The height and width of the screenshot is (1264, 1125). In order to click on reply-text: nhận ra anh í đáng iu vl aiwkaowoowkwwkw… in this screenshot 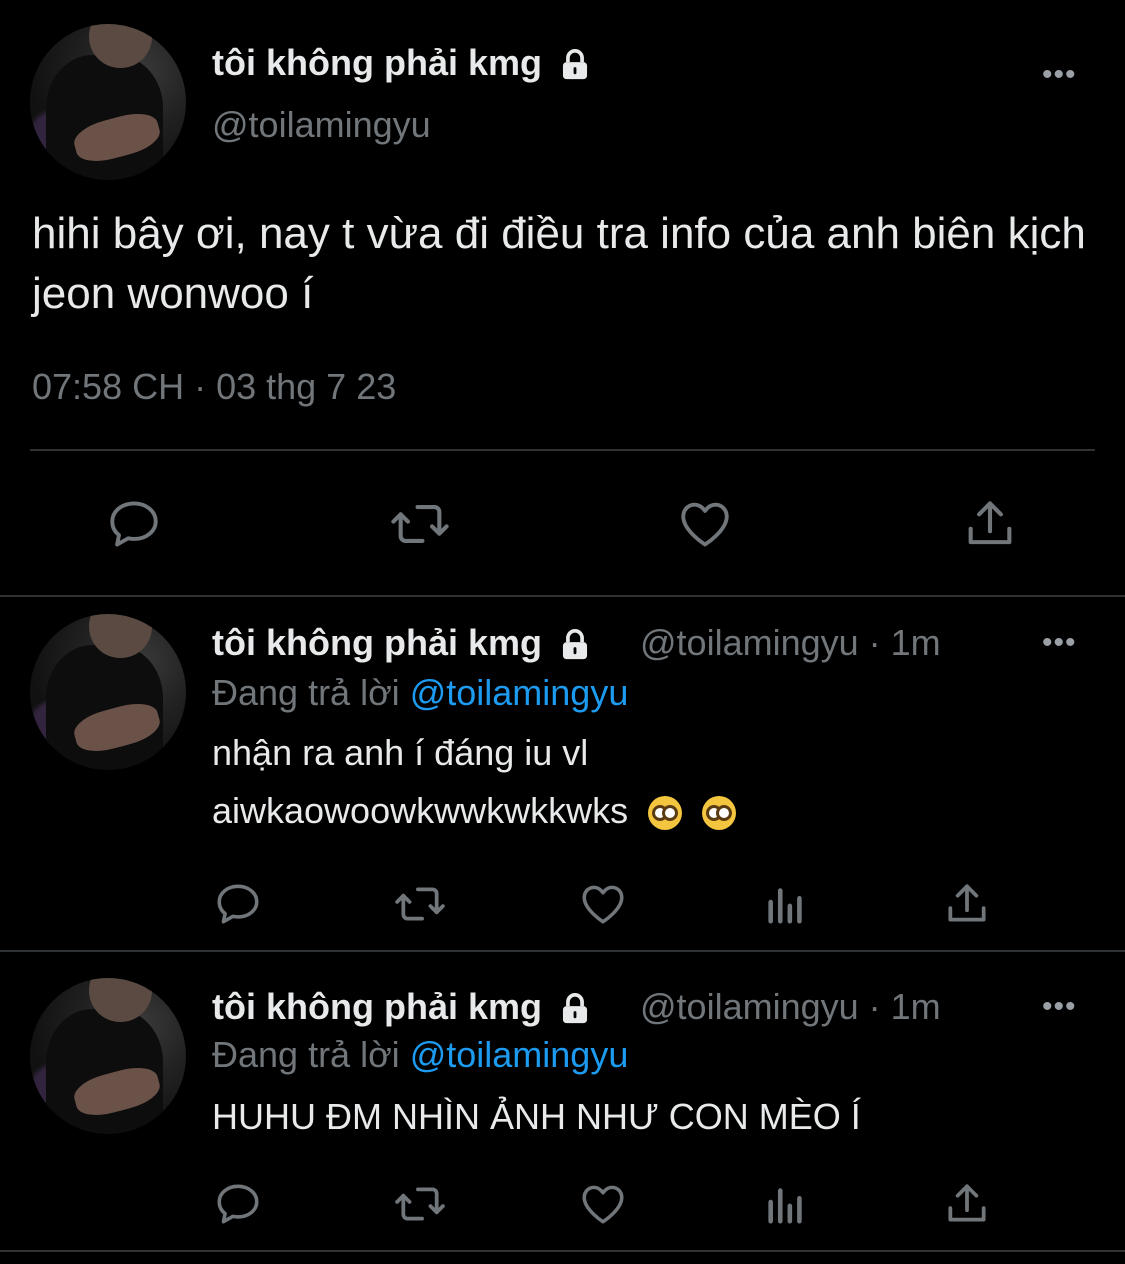, I will do `click(474, 782)`.